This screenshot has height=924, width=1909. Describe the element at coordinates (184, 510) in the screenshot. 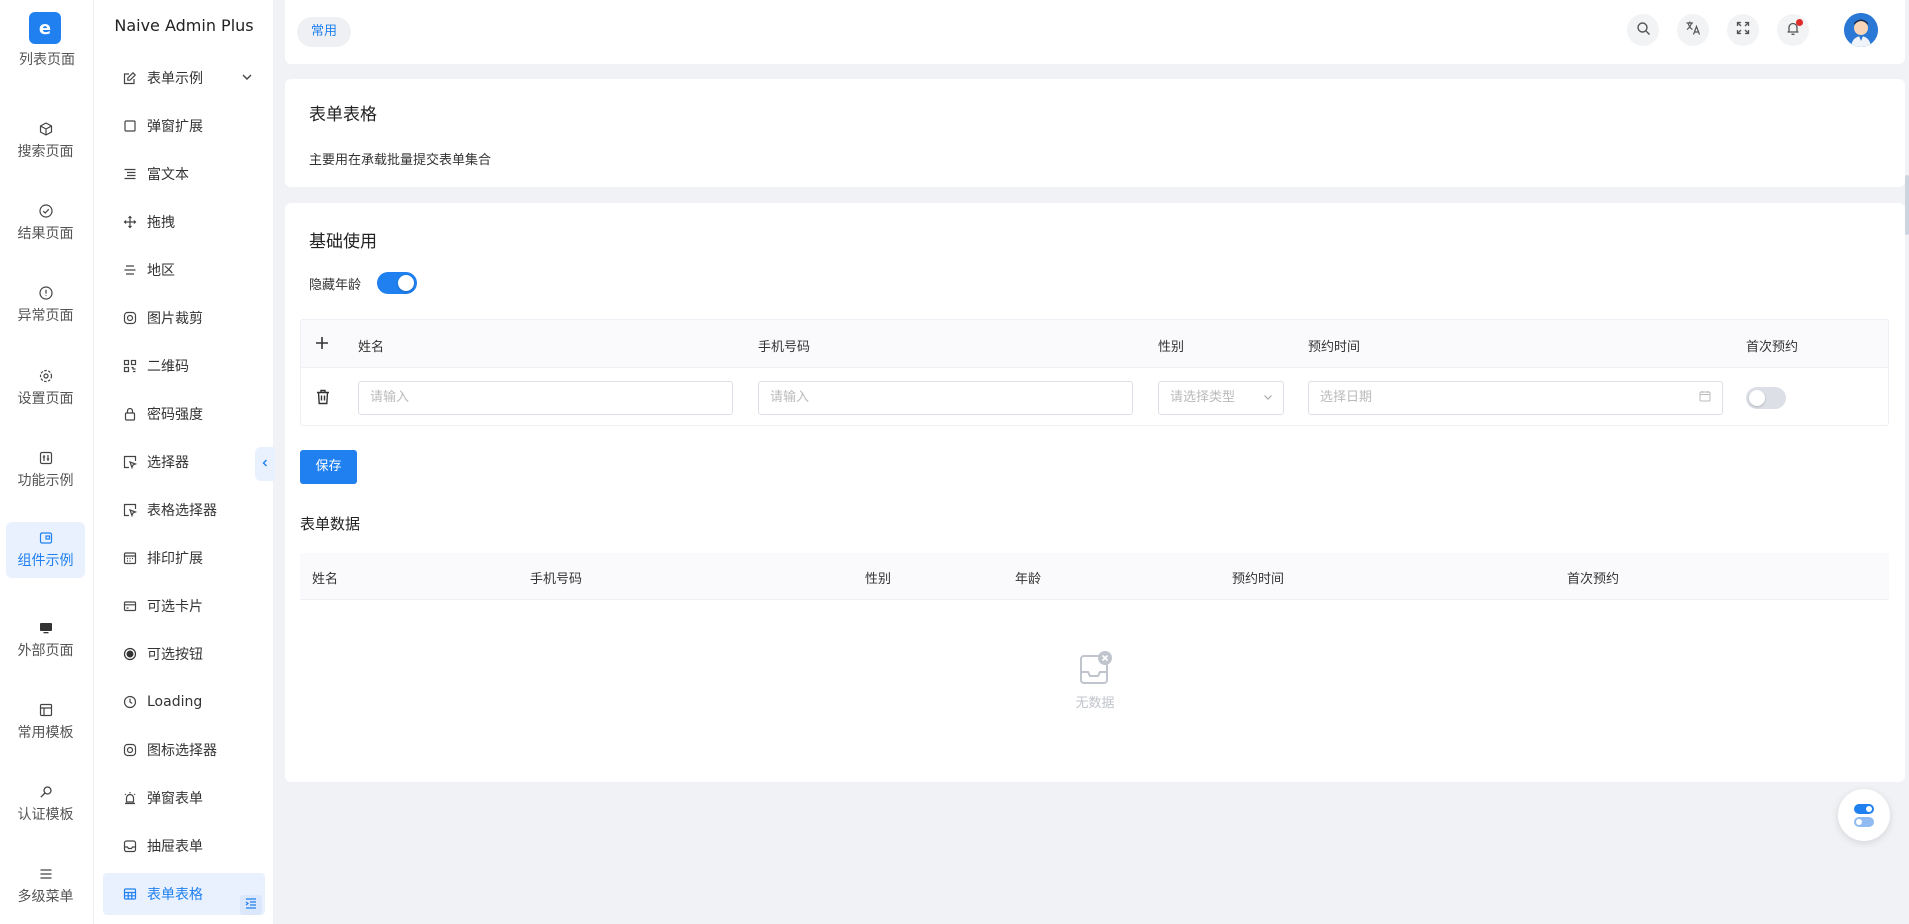

I see `submenu-item-table-selector: 表格选择器` at that location.